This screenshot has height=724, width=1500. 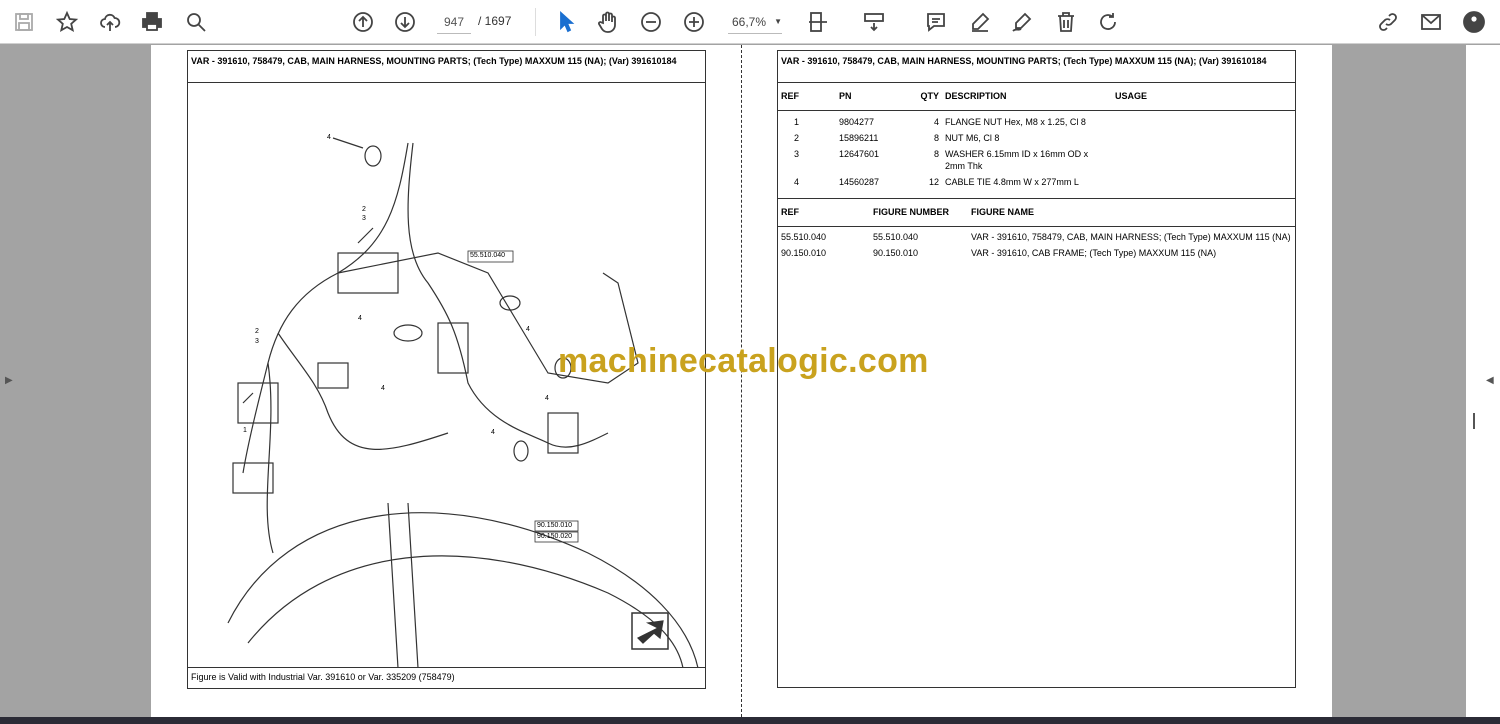 What do you see at coordinates (110, 22) in the screenshot?
I see `upload-cloud-icon` at bounding box center [110, 22].